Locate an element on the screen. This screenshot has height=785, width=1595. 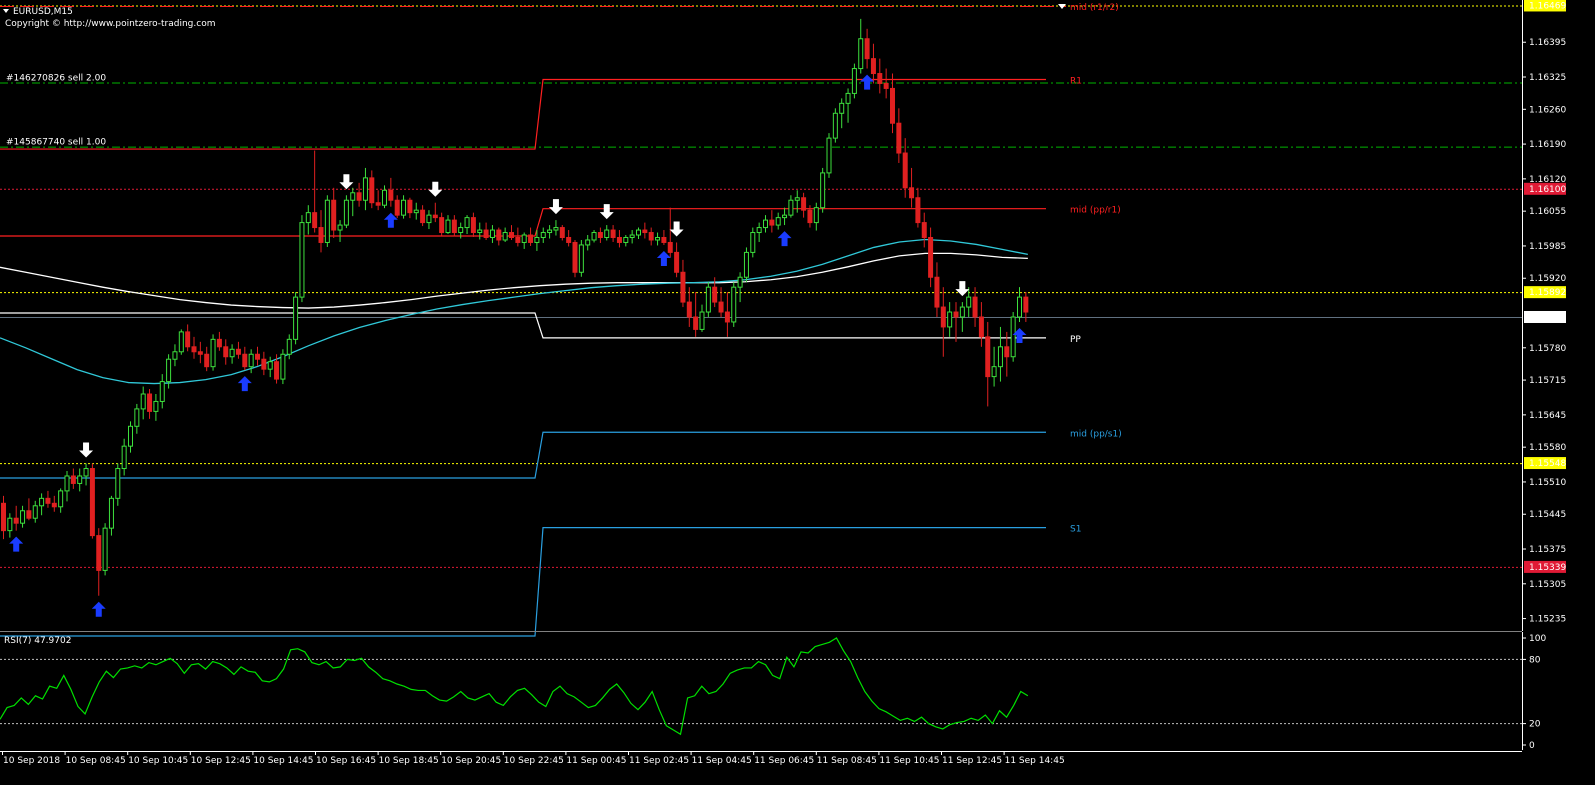
price-tick: 1.16260 is located at coordinates (1547, 110).